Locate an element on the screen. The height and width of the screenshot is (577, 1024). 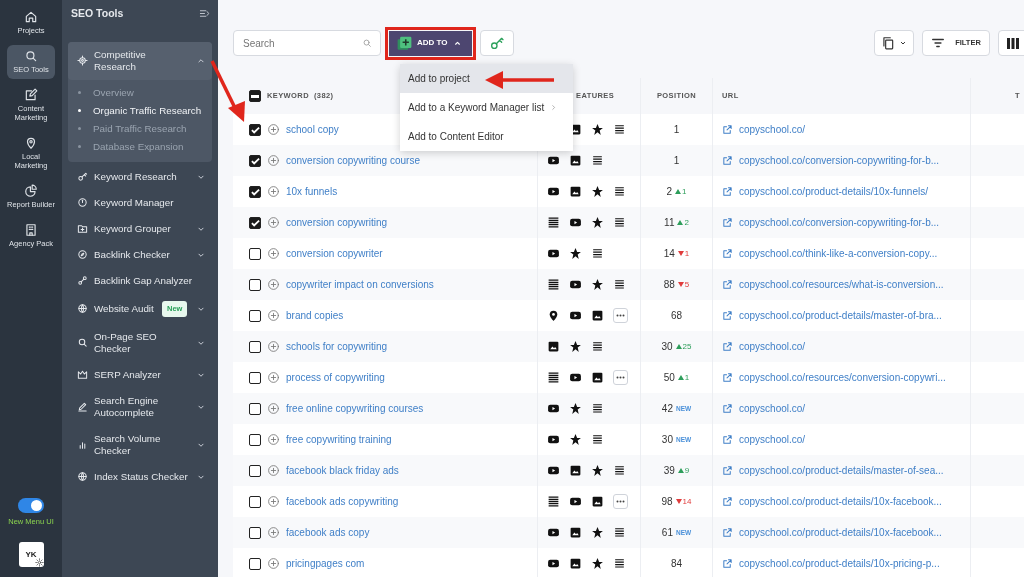
keyword-link: conversion copywriting is located at coordinates (337, 222).